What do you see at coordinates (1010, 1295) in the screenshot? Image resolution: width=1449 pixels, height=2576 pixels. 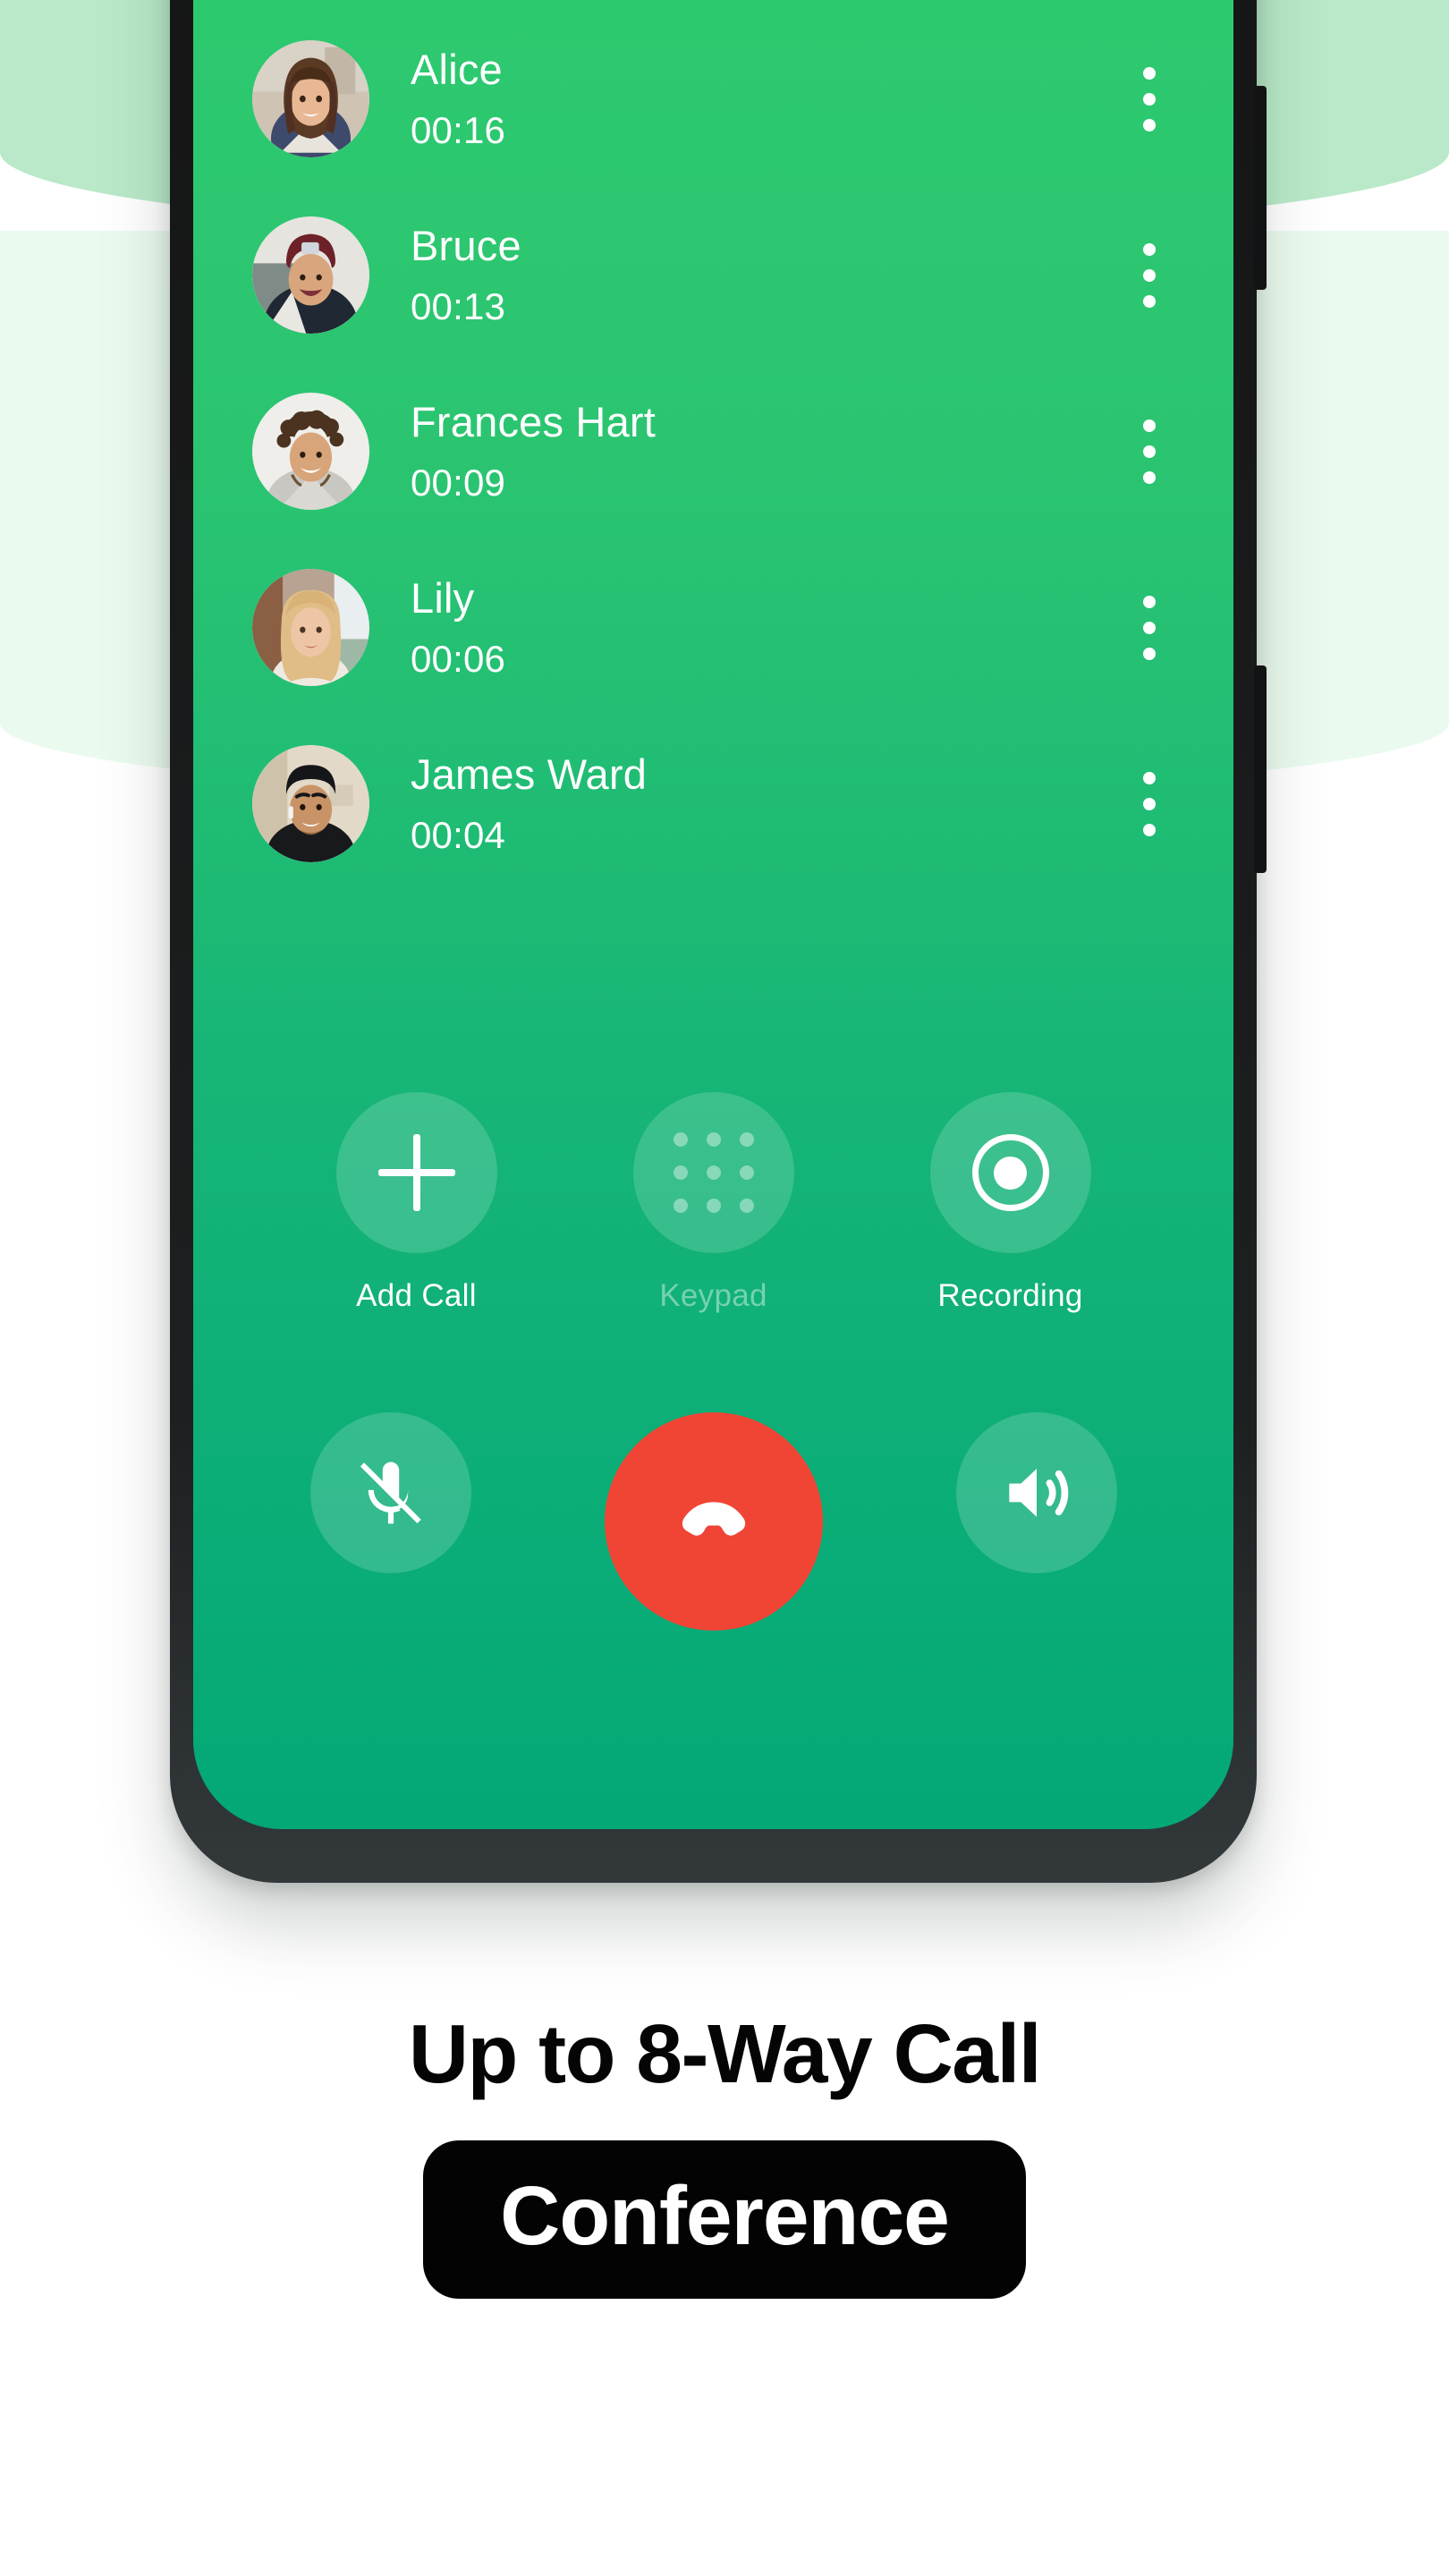 I see `recording-label: Recording` at bounding box center [1010, 1295].